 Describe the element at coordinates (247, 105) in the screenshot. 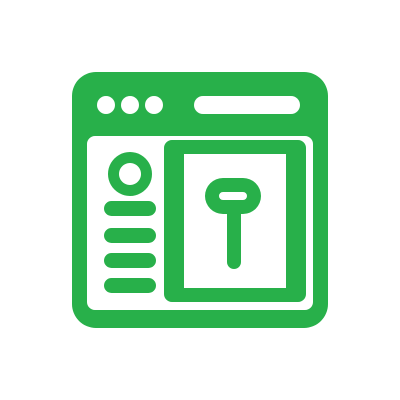

I see `address-bar` at that location.